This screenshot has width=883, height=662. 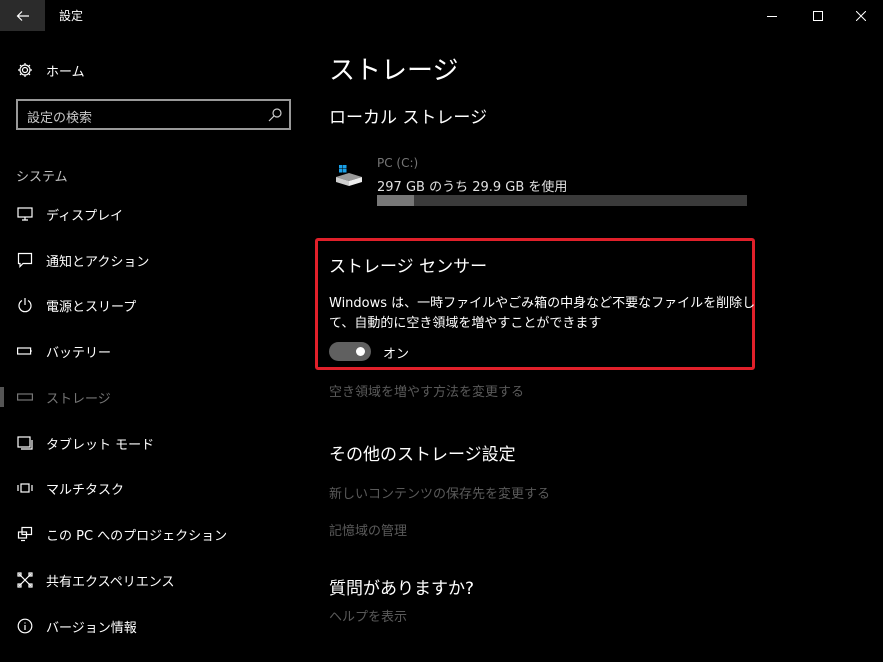 I want to click on back-button, so click(x=22, y=15).